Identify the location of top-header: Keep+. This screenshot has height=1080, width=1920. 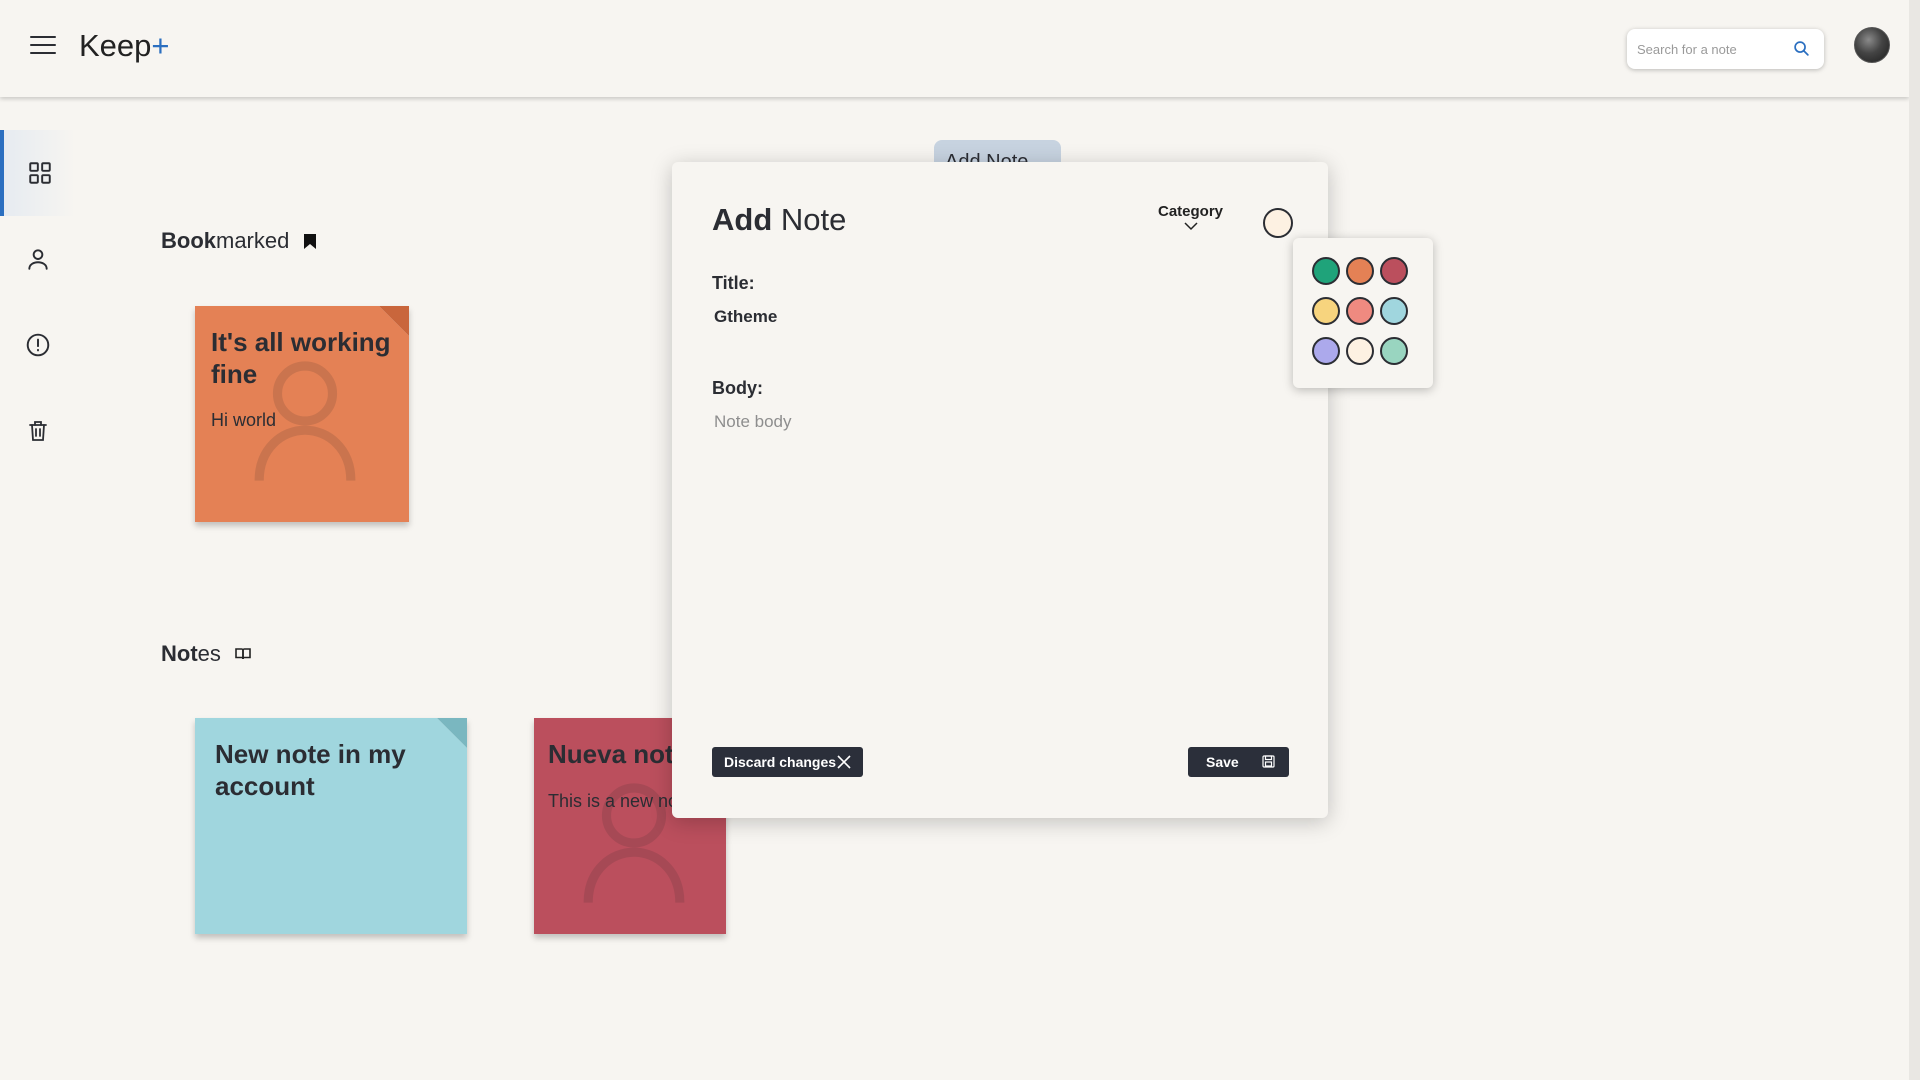
(954, 48).